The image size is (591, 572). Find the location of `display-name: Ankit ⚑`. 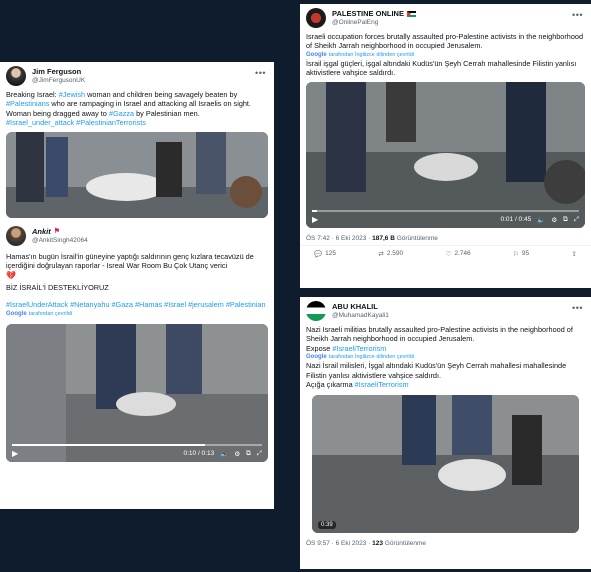

display-name: Ankit ⚑ is located at coordinates (60, 231).